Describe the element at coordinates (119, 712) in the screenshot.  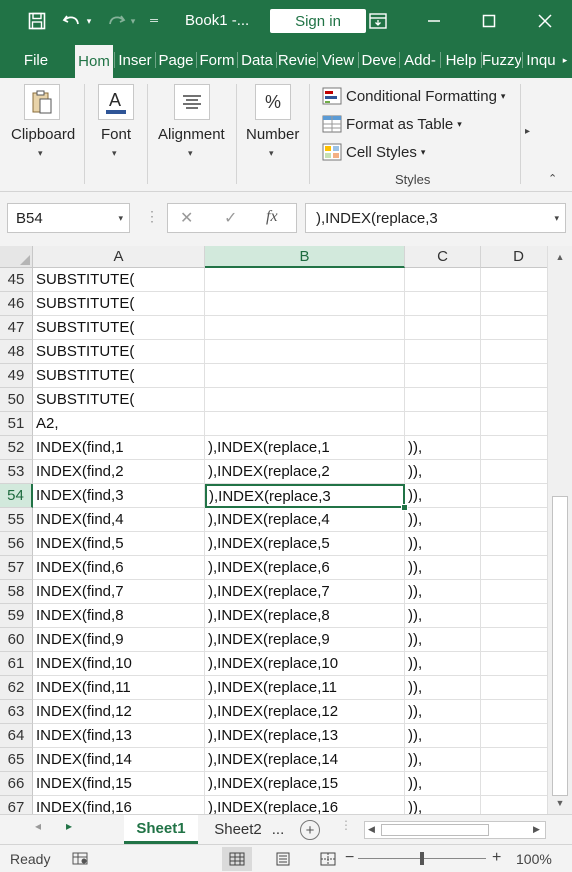
I see `cell-a: INDEX(find,12` at that location.